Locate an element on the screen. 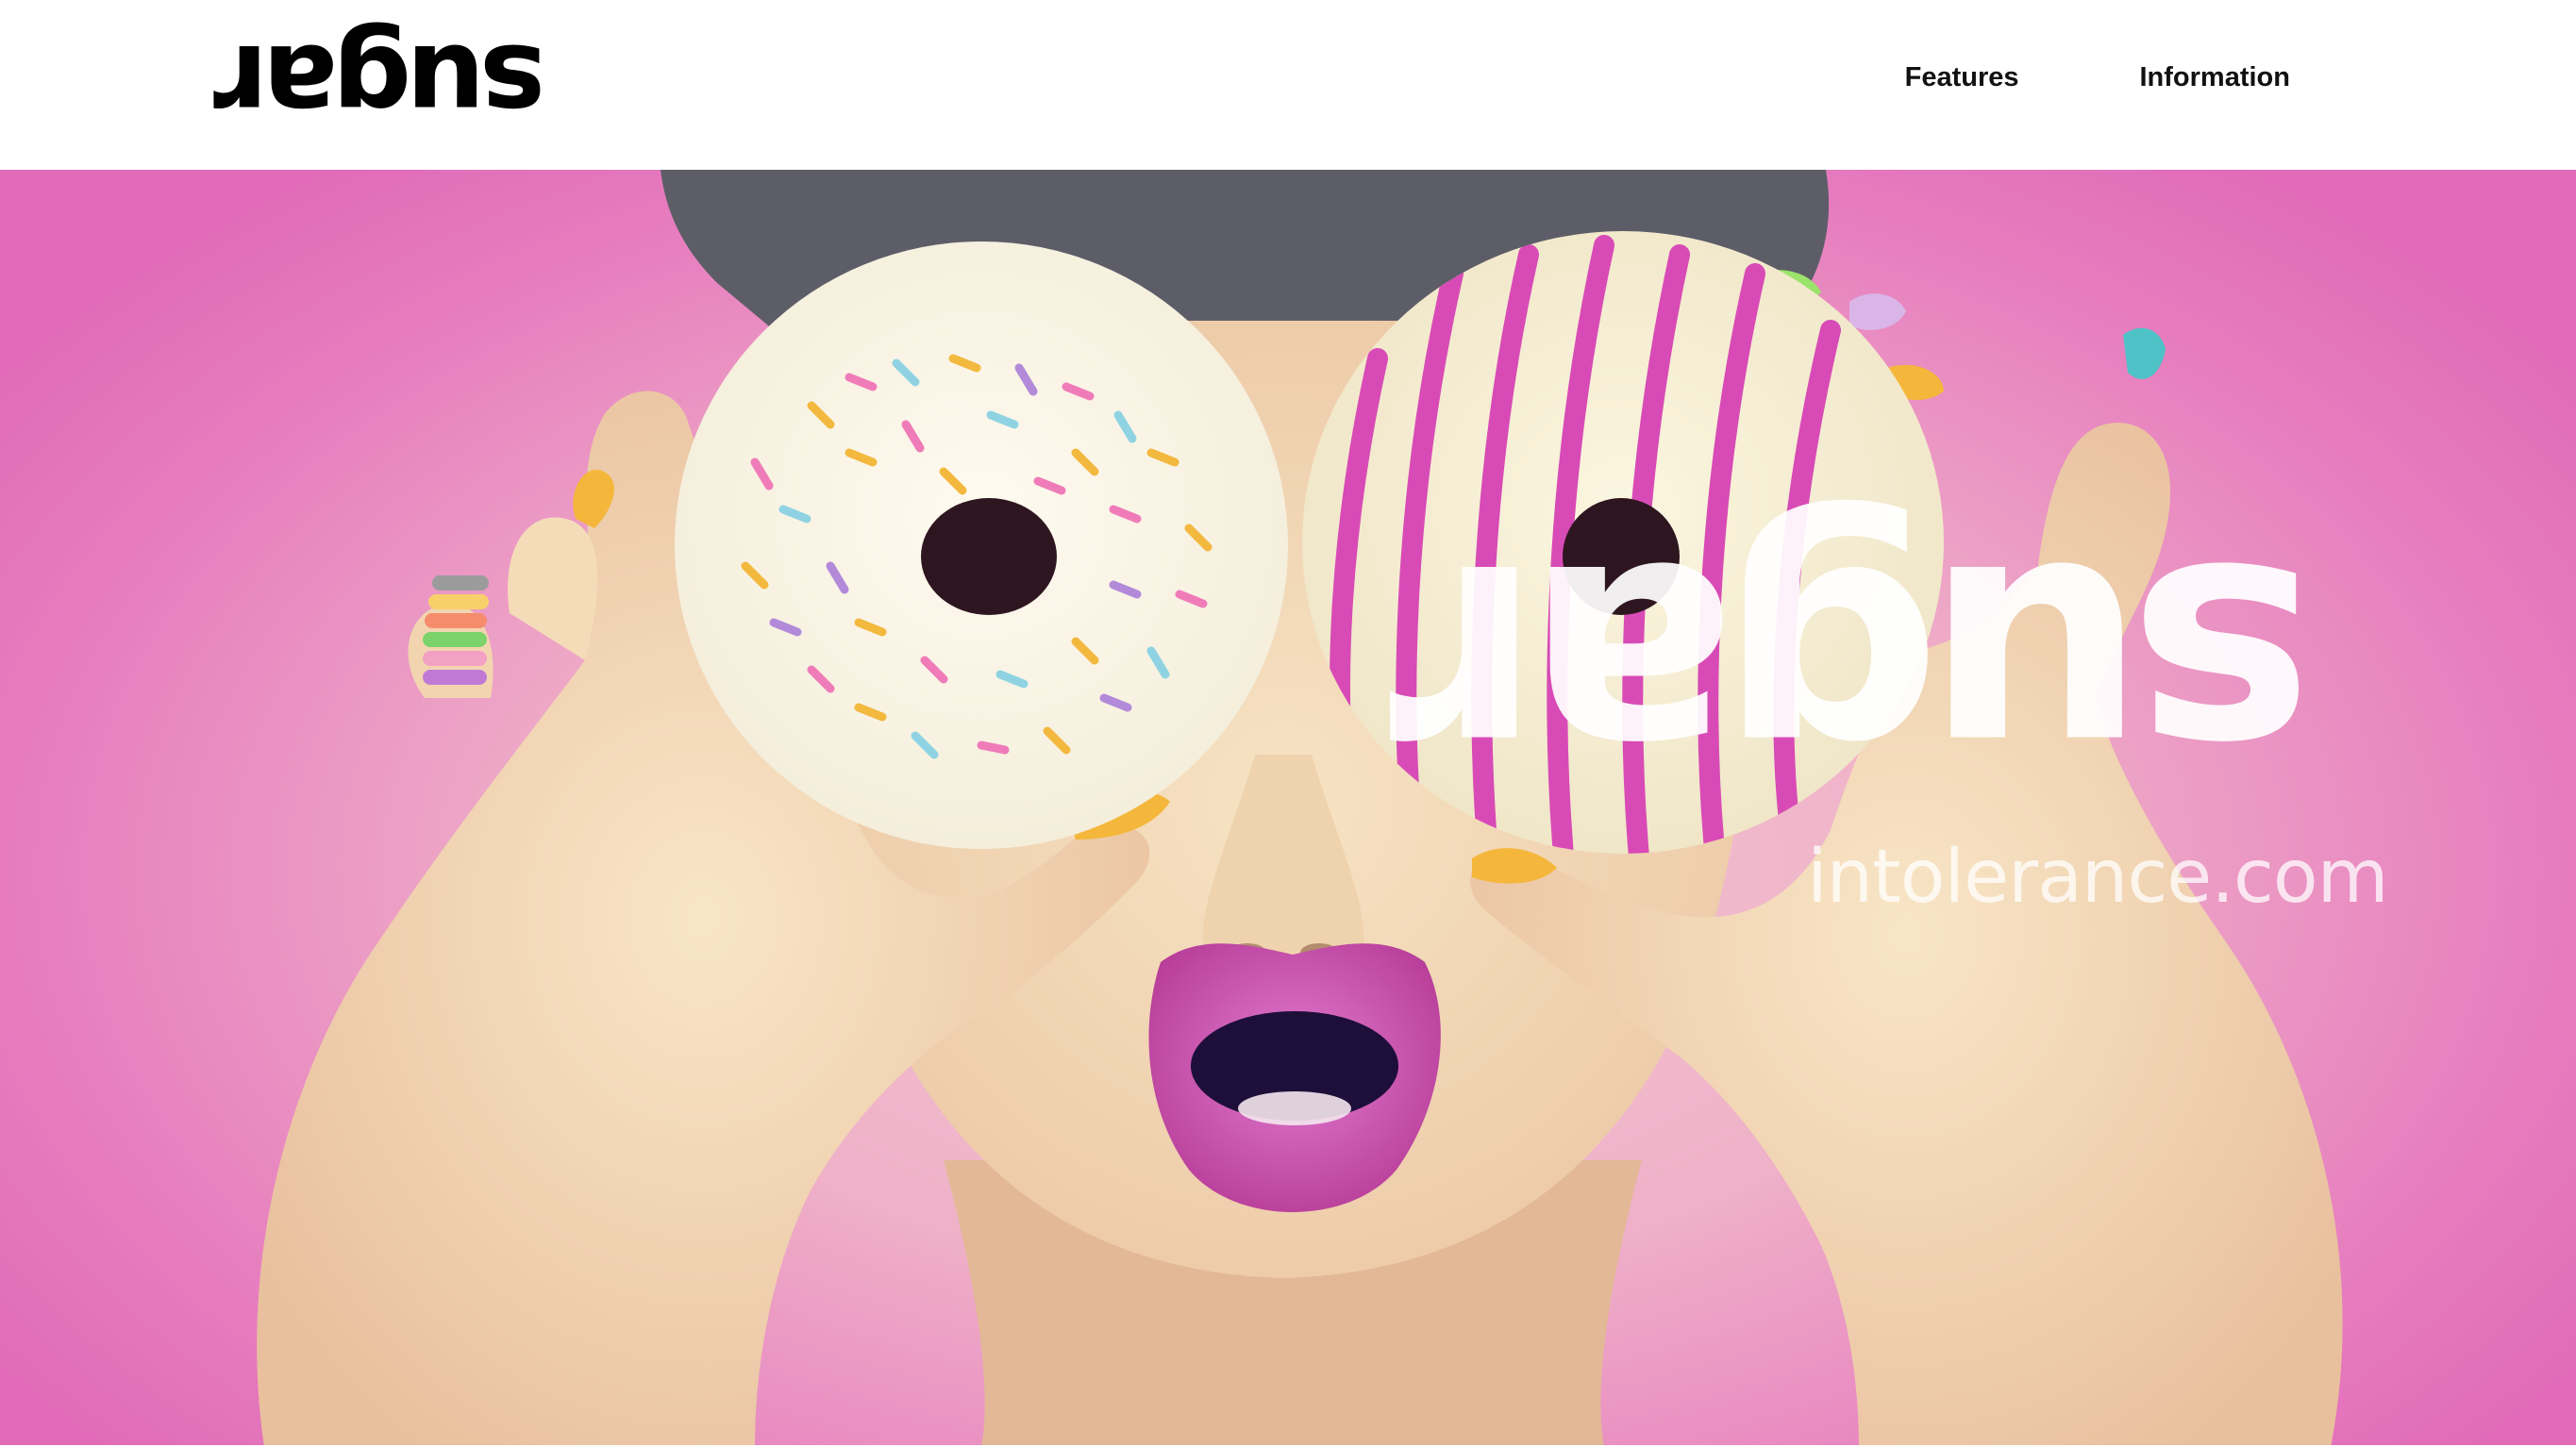 The width and height of the screenshot is (2576, 1447). nav-information-link: Information is located at coordinates (2215, 77).